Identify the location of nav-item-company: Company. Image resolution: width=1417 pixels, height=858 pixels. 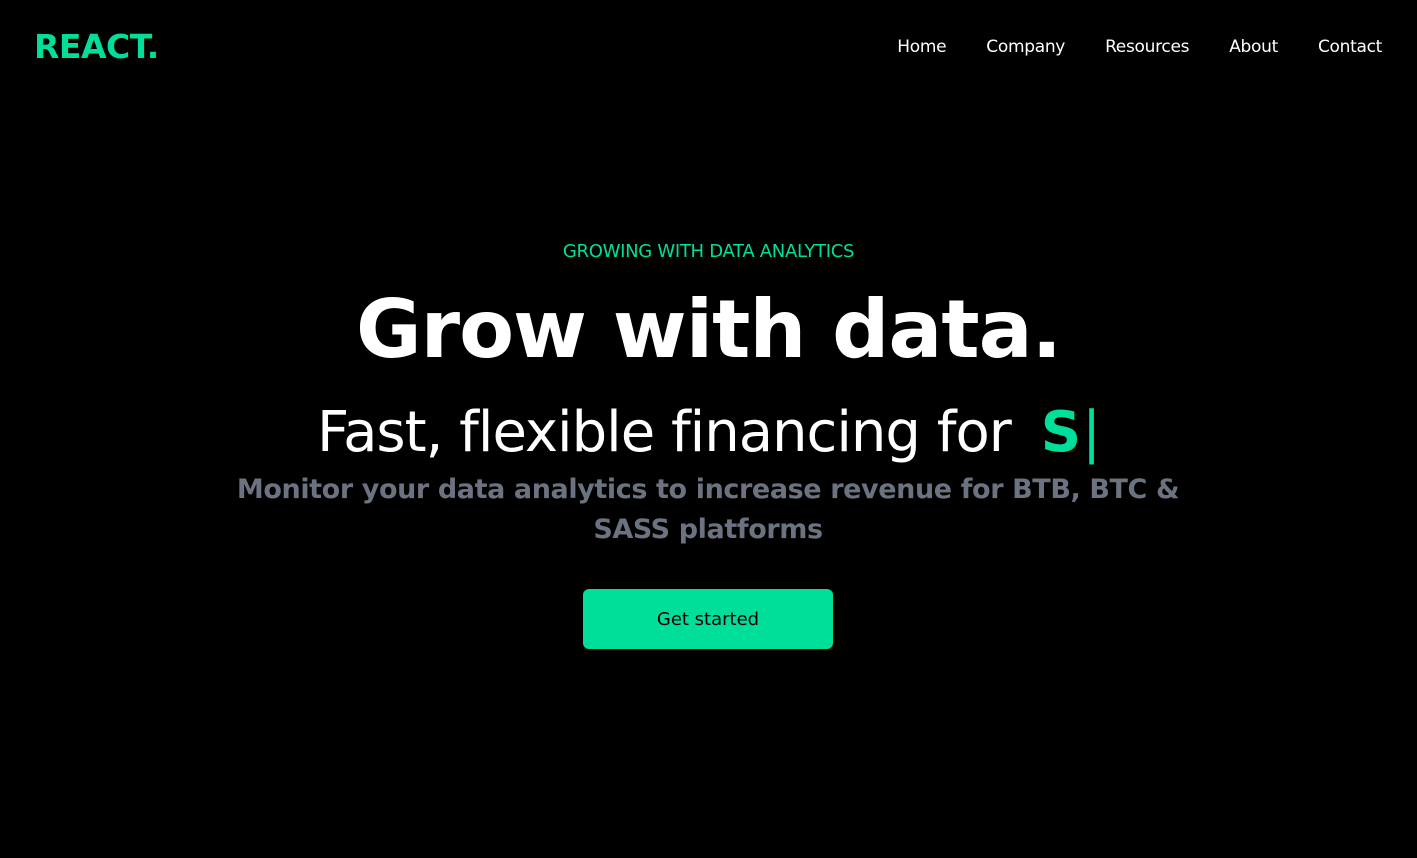
(1025, 47).